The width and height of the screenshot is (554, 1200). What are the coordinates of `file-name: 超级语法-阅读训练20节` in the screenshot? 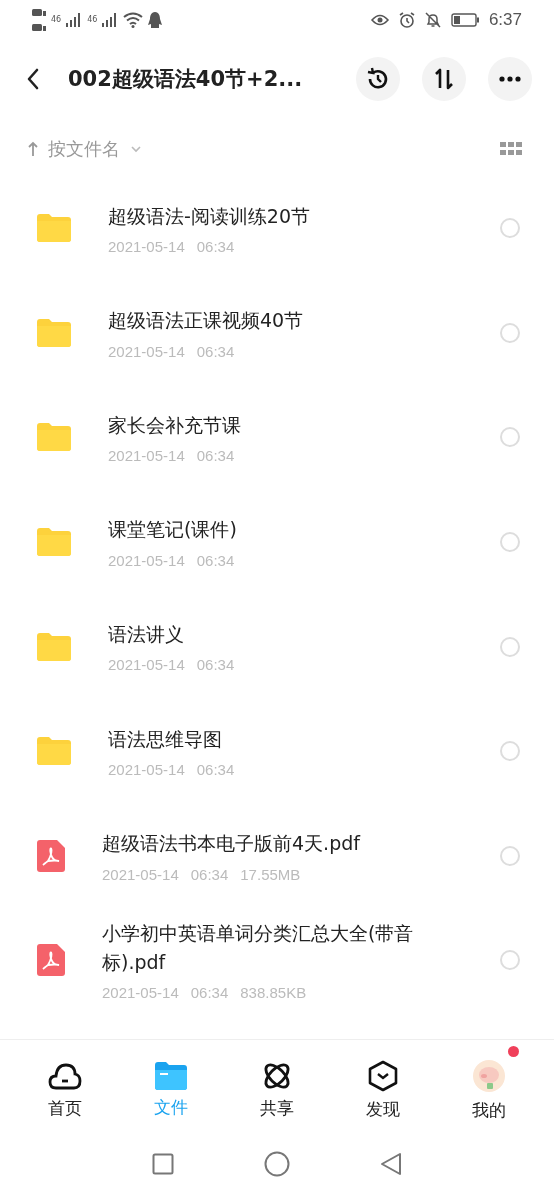 It's located at (285, 216).